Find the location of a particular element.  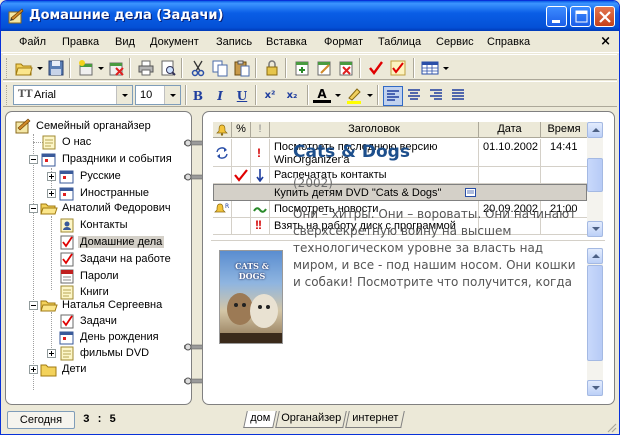

tree-item-holidays: Праздники и события is located at coordinates (101, 159).